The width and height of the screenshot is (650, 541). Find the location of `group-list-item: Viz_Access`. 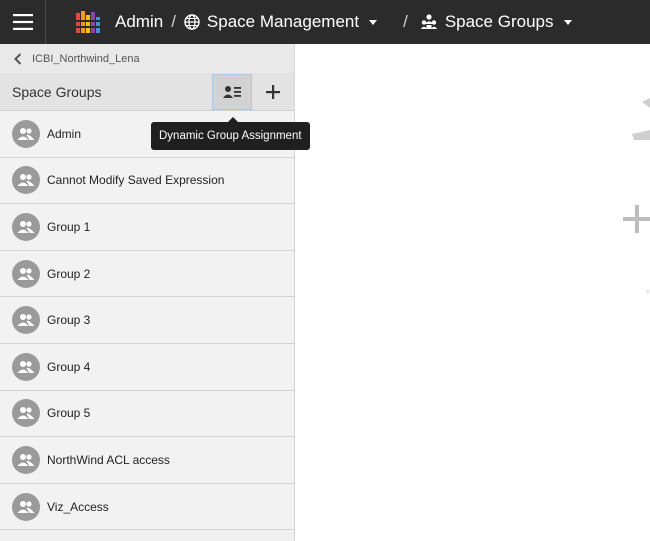

group-list-item: Viz_Access is located at coordinates (147, 507).